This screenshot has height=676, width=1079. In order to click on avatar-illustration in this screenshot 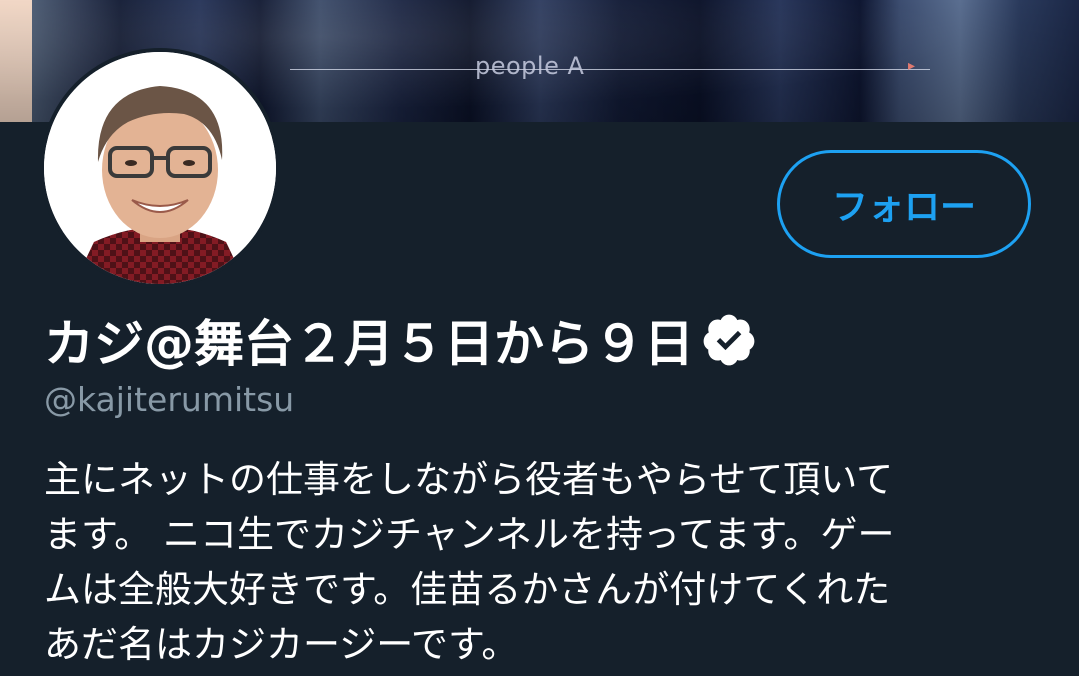, I will do `click(160, 168)`.